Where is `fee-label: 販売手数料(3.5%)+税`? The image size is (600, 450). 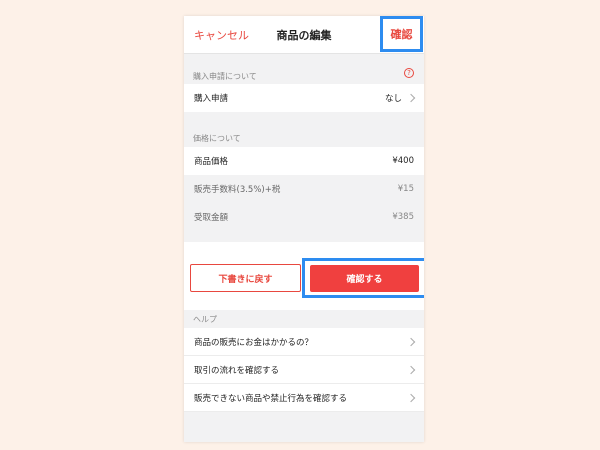 fee-label: 販売手数料(3.5%)+税 is located at coordinates (237, 190).